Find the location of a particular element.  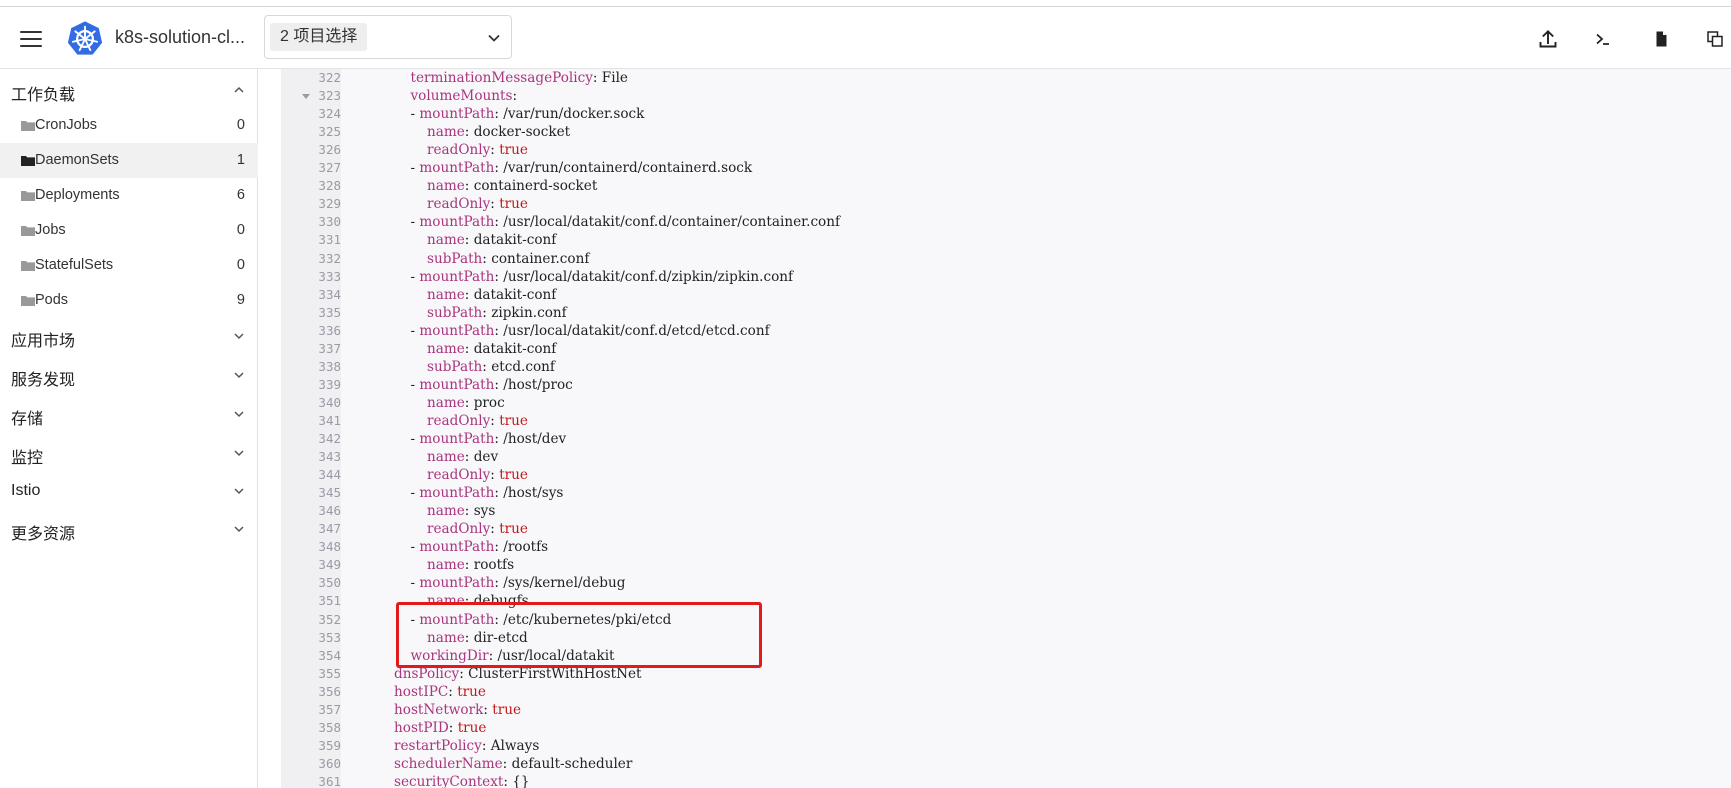

sidebar-item-daemonsets: DaemonSets 1 is located at coordinates (129, 160).